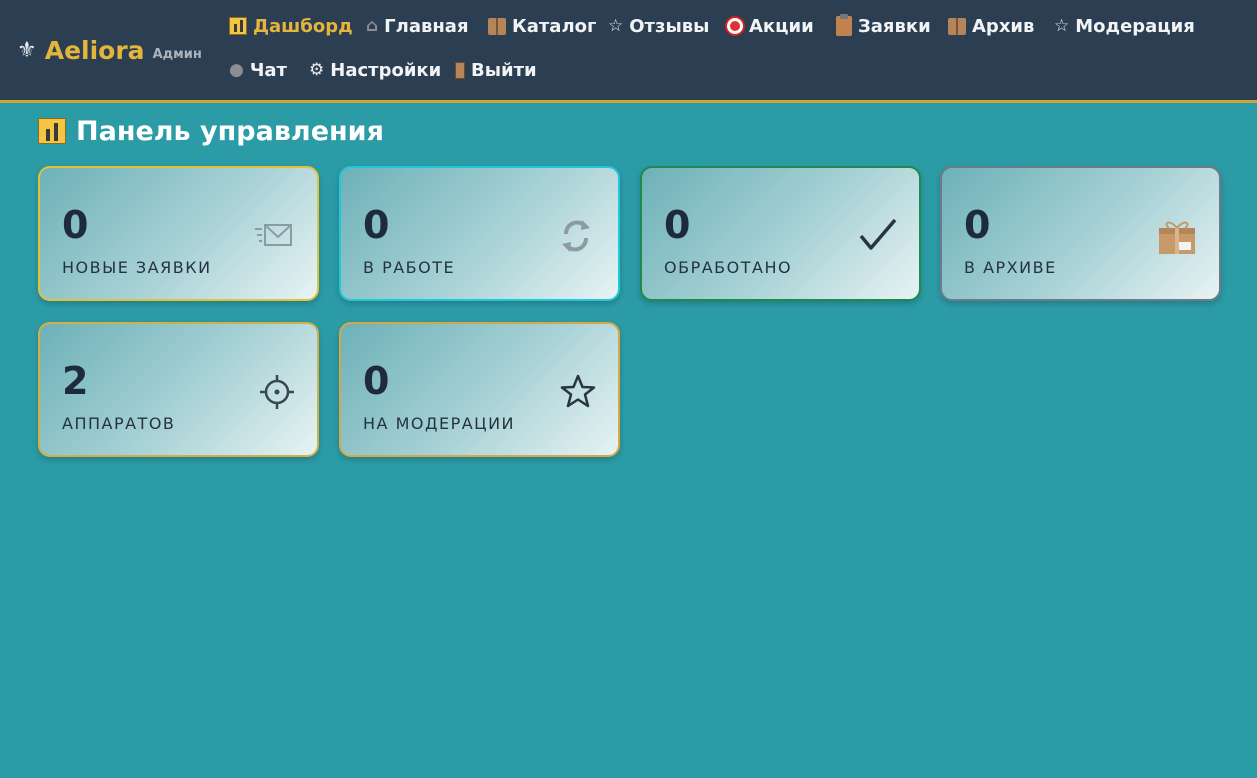  I want to click on nav-item-orders: Заявки, so click(883, 26).